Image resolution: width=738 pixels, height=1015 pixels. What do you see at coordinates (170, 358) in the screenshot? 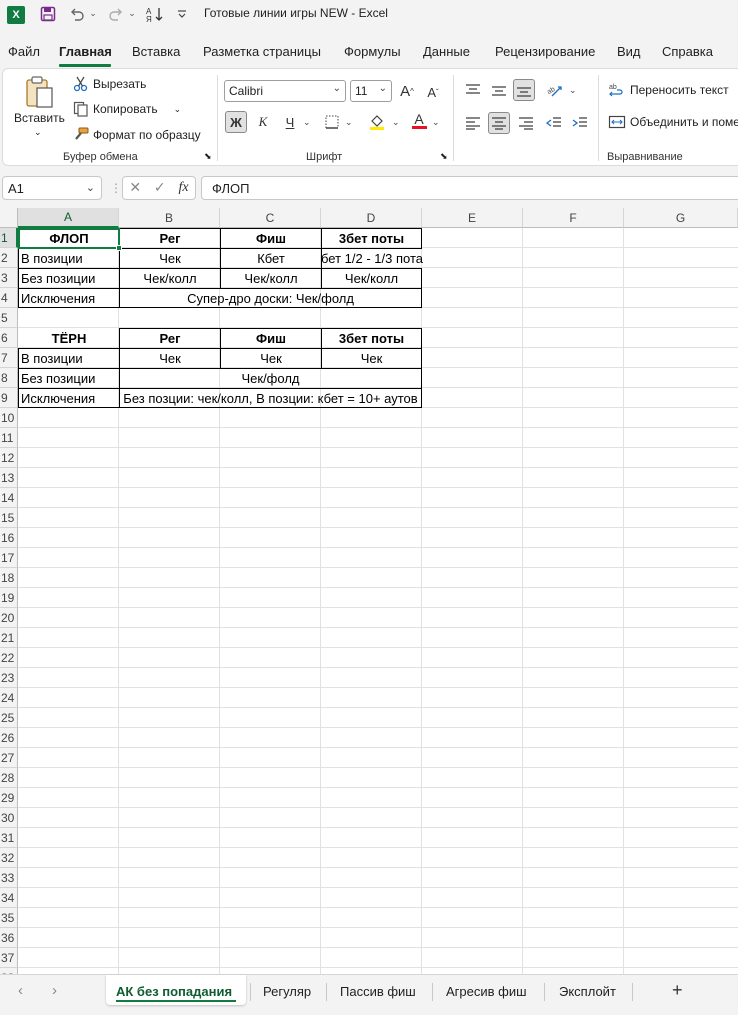
I see `cell-b7: Чек` at bounding box center [170, 358].